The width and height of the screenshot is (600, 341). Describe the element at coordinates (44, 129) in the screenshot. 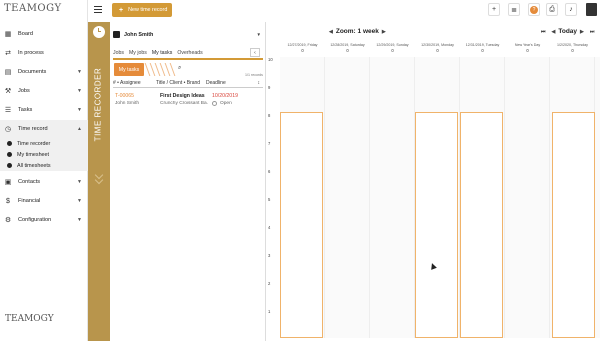

I see `sidebar-item-time-record: ◷ Time record ▲` at that location.